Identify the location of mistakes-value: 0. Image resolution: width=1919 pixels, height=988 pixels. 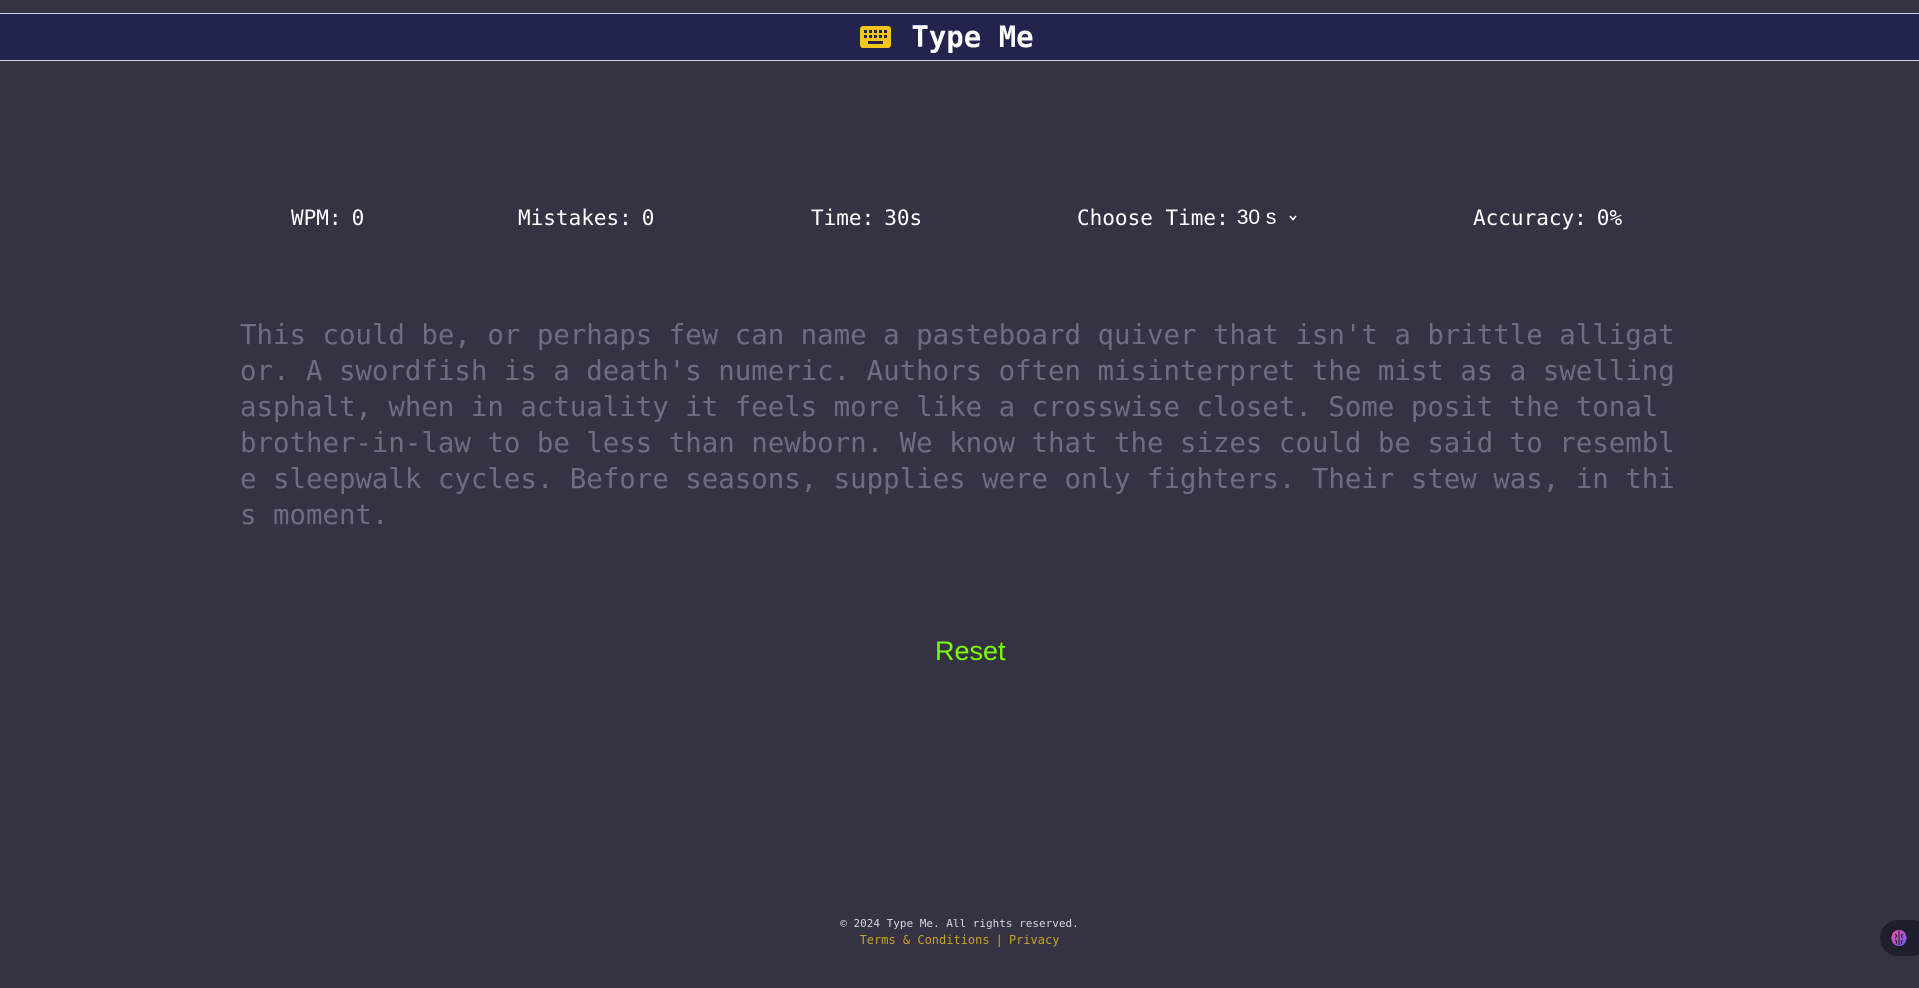
(648, 218).